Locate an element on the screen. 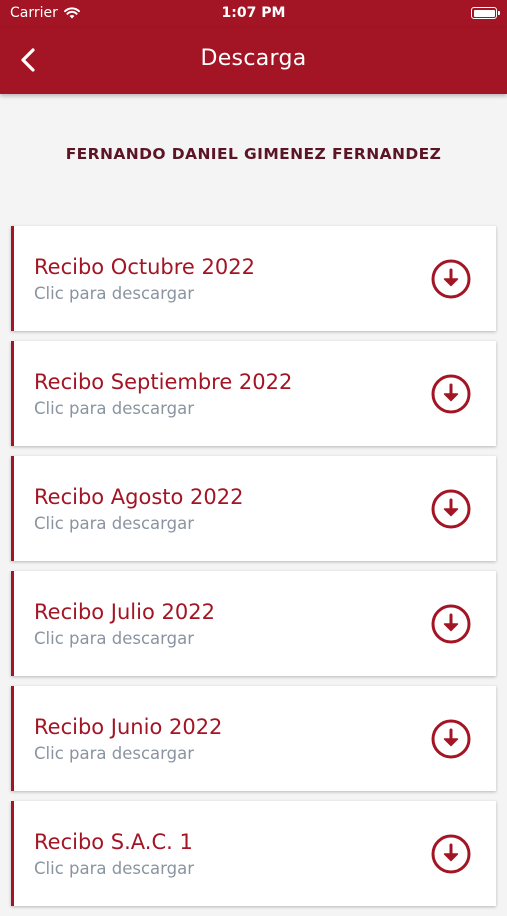 The height and width of the screenshot is (916, 507). page-title: Descarga is located at coordinates (253, 58).